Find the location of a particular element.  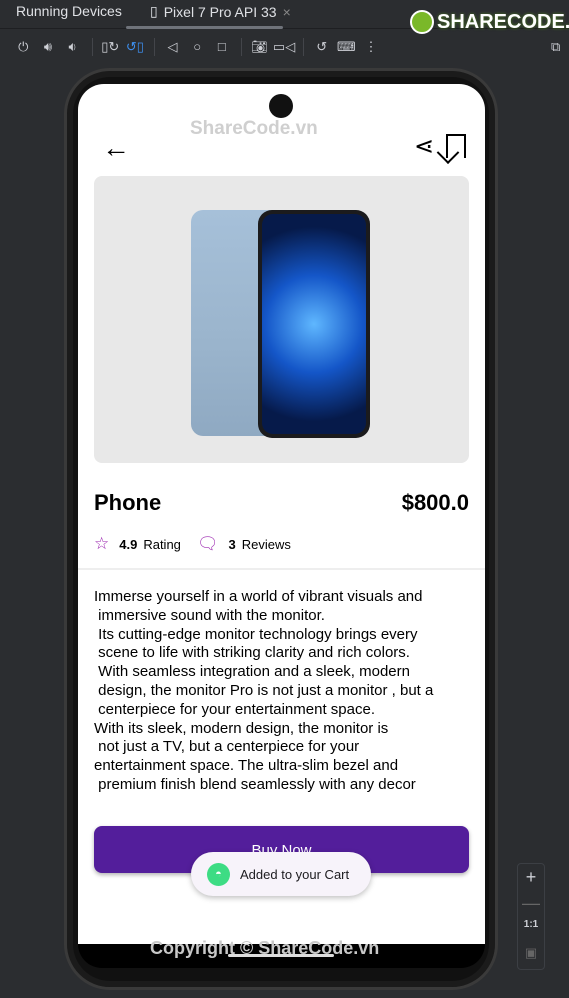

copyright-watermark: Copyright © ShareCode.vn is located at coordinates (265, 948).